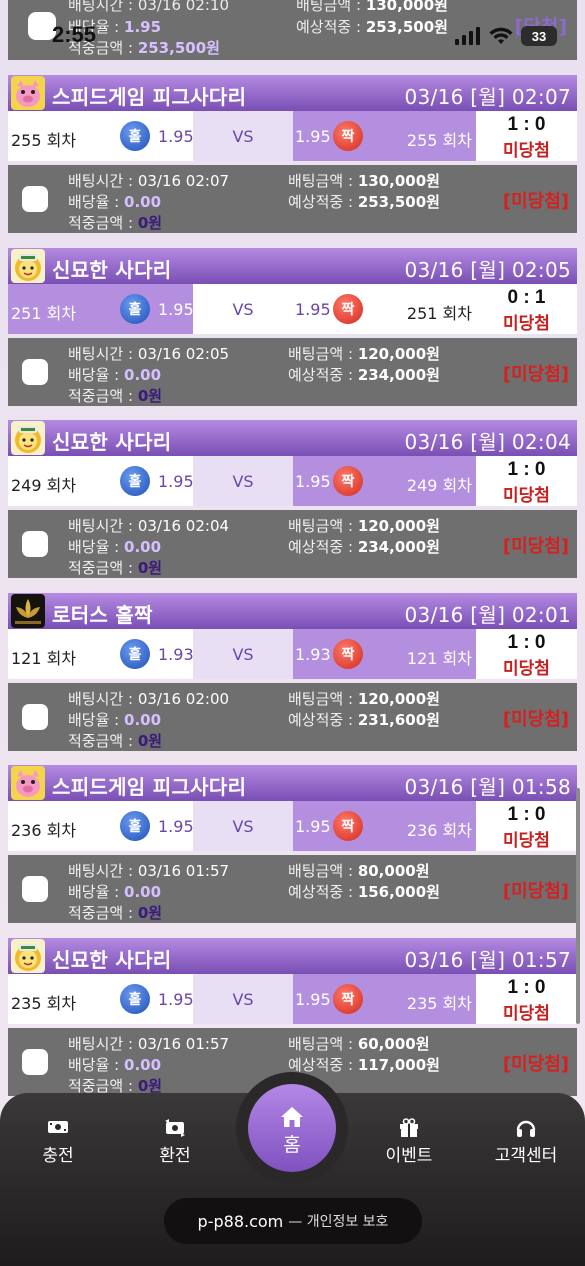  Describe the element at coordinates (384, 481) in the screenshot. I see `away-selection: 1.95 짝 249 회차` at that location.